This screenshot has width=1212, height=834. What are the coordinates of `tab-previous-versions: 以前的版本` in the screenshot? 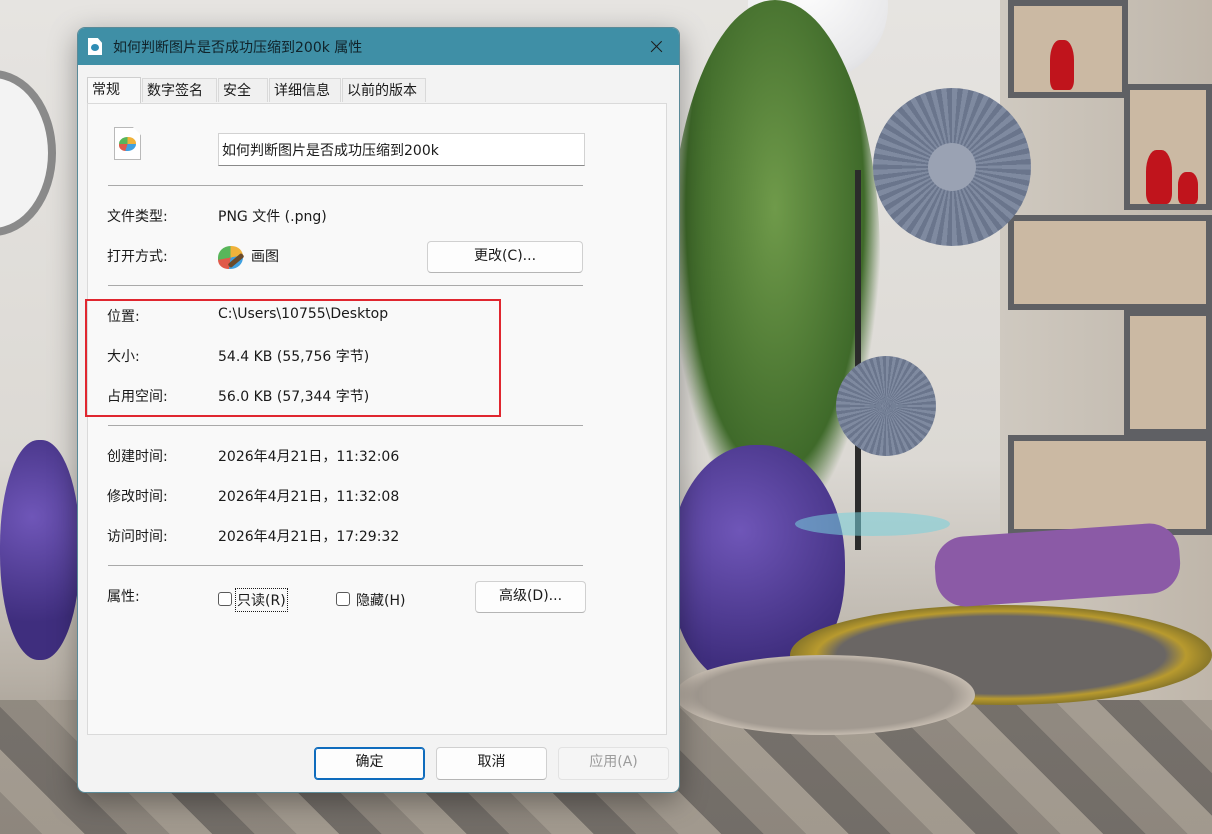 It's located at (384, 90).